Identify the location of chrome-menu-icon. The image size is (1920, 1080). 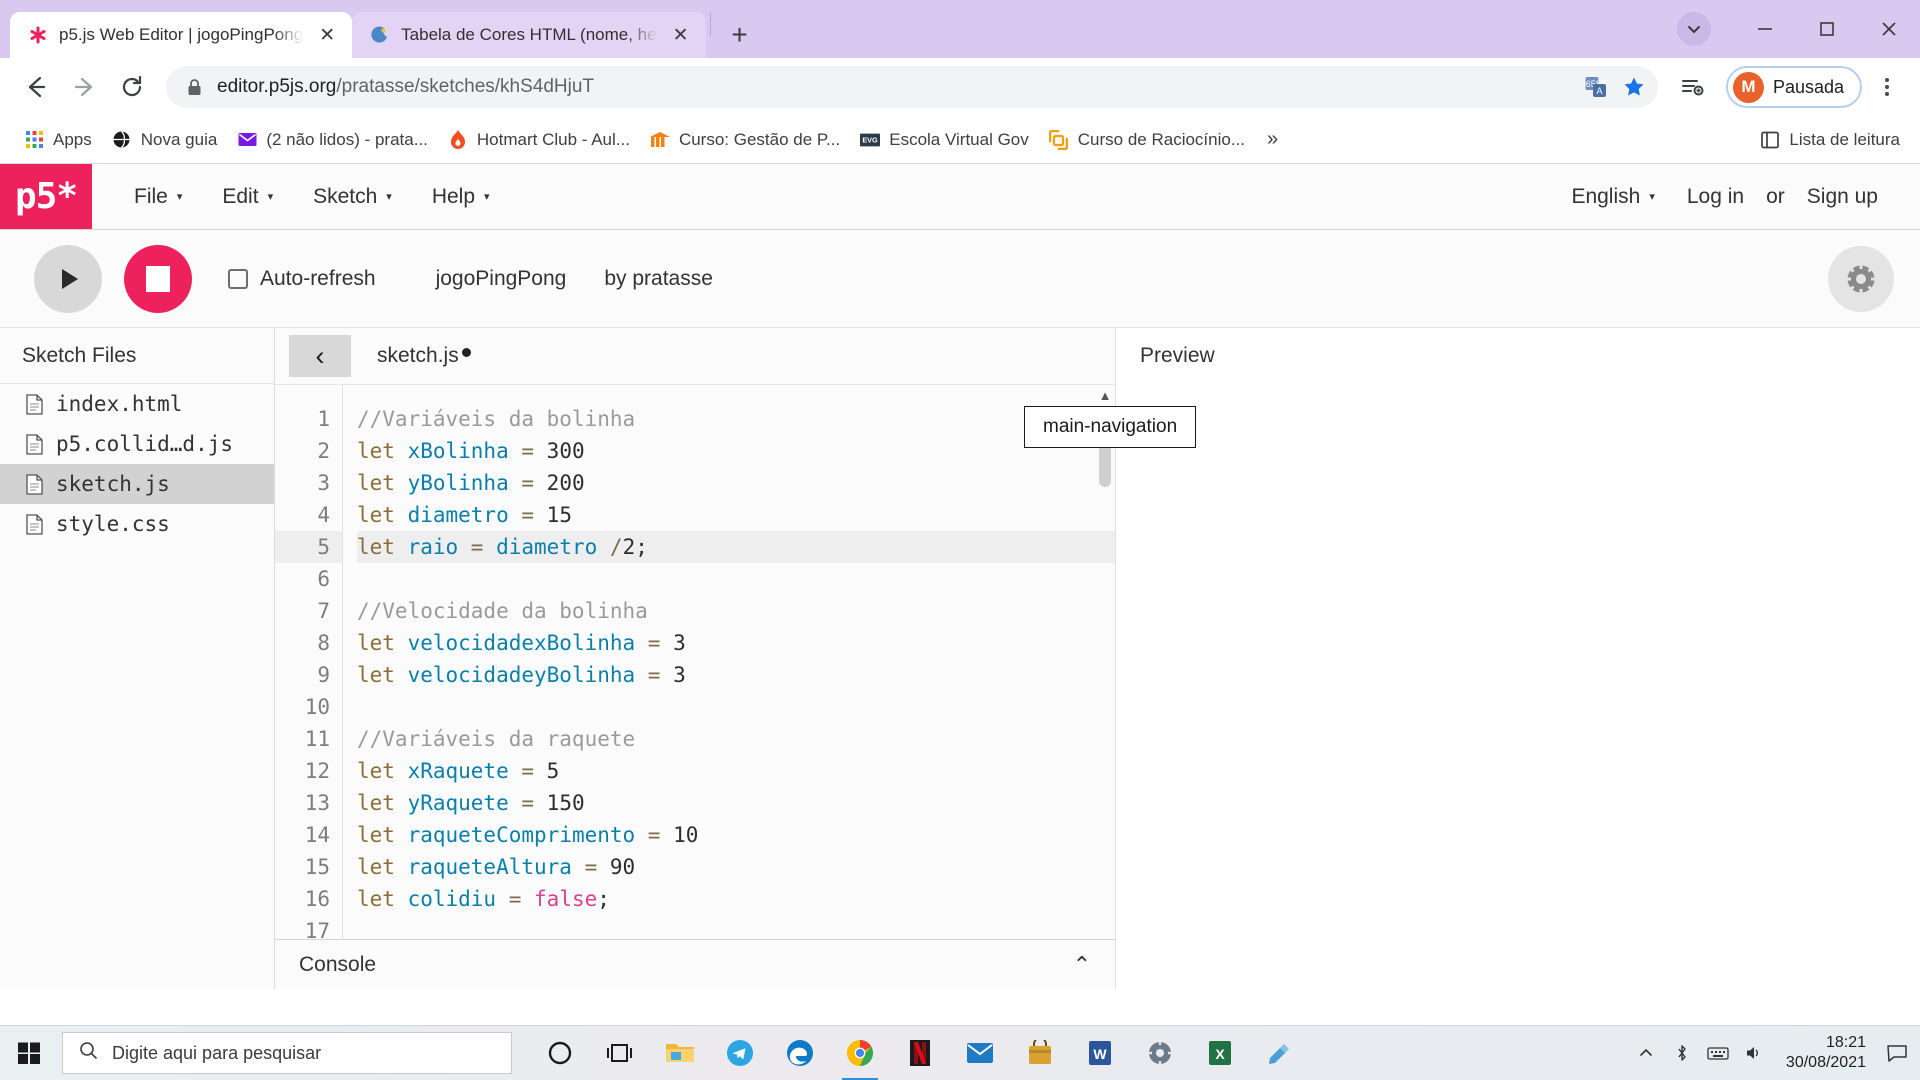
(1887, 87).